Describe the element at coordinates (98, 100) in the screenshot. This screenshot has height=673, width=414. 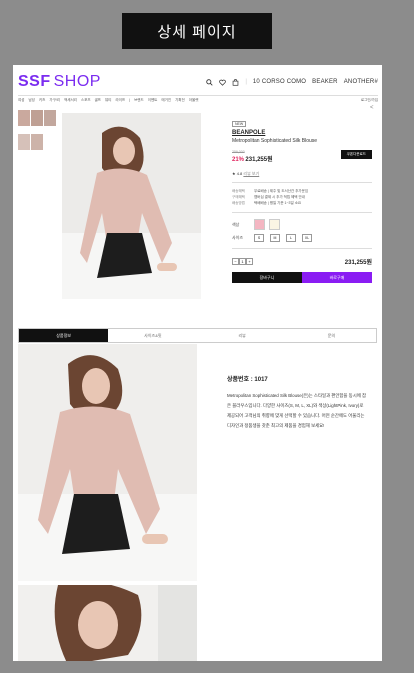
I see `nav-item: 골프` at that location.